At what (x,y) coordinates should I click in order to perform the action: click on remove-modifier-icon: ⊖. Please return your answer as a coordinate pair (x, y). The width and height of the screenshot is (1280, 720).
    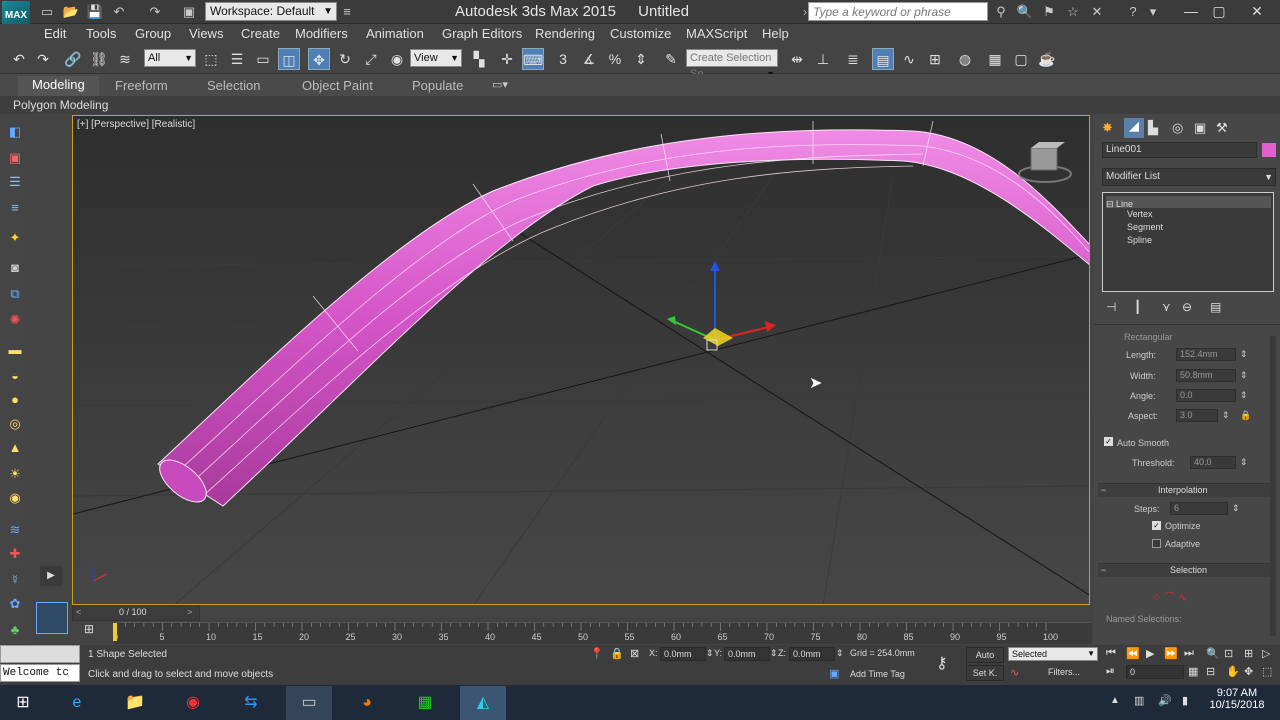
    Looking at the image, I should click on (1187, 307).